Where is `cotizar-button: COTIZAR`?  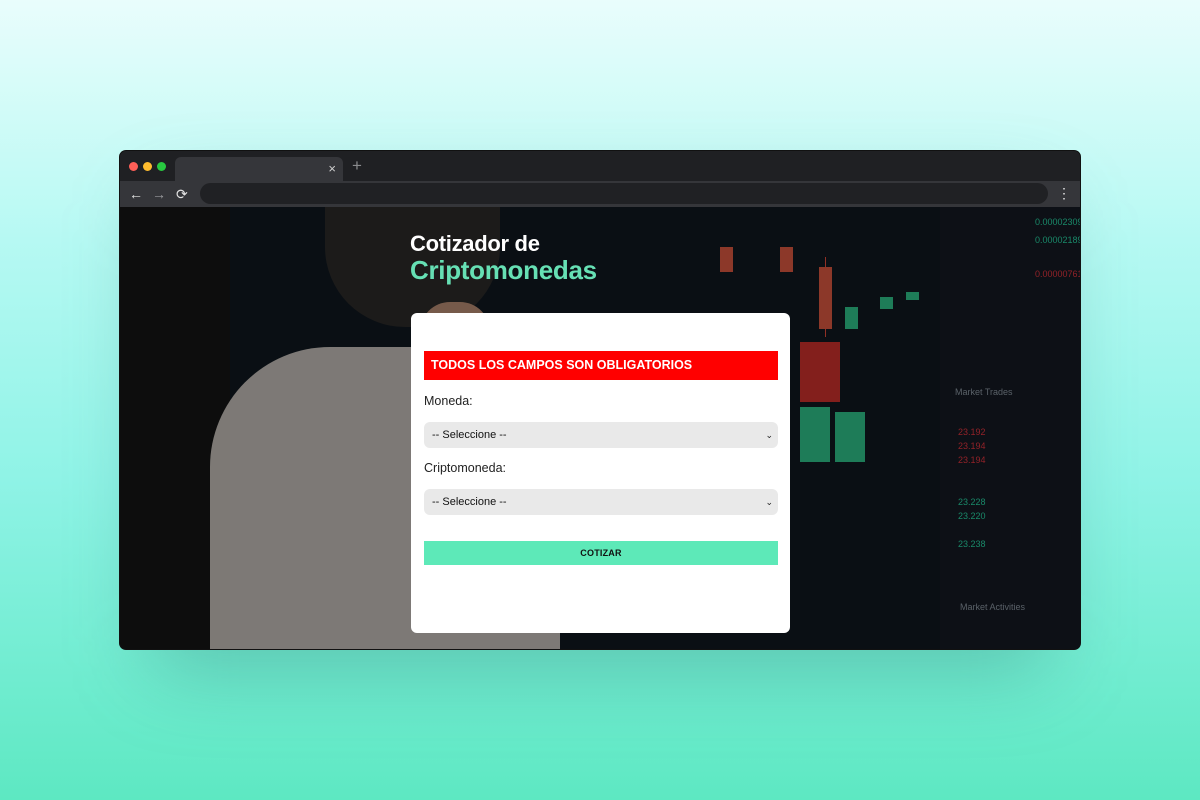
cotizar-button: COTIZAR is located at coordinates (601, 553).